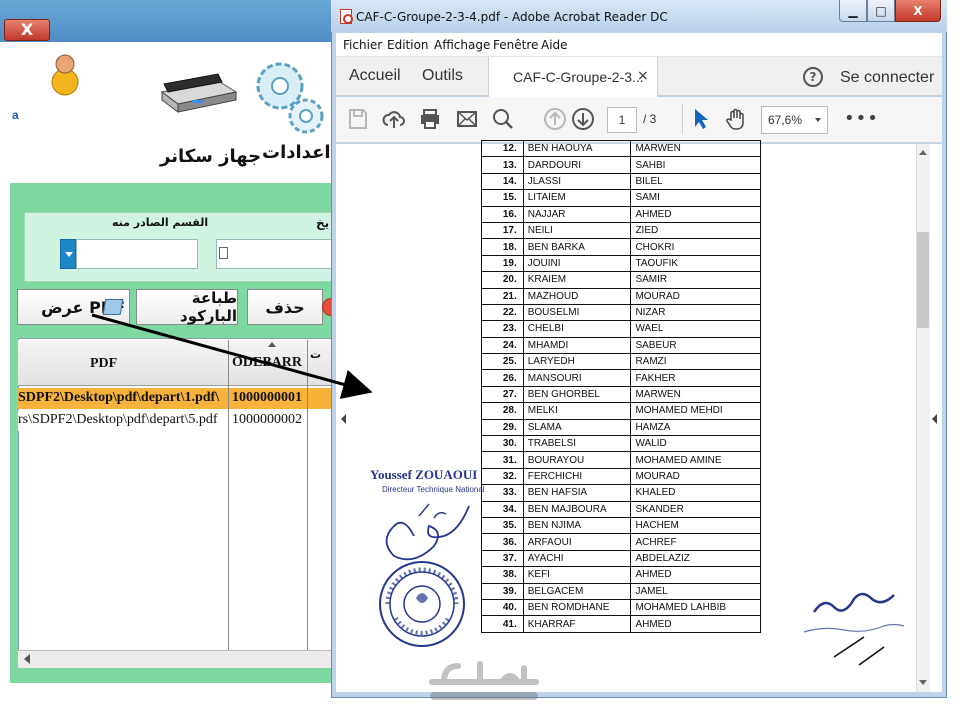 The height and width of the screenshot is (720, 960). What do you see at coordinates (583, 119) in the screenshot?
I see `page-down-icon` at bounding box center [583, 119].